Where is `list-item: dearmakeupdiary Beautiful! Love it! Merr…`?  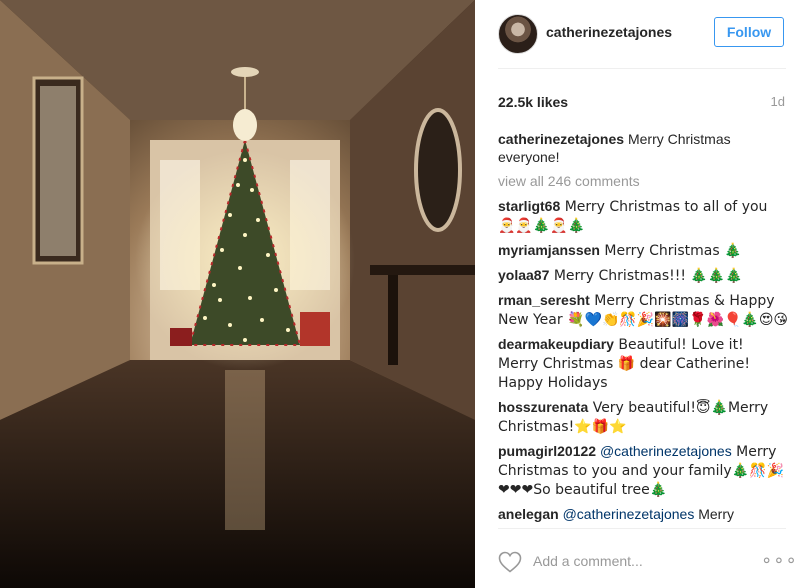 list-item: dearmakeupdiary Beautiful! Love it! Merr… is located at coordinates (643, 363).